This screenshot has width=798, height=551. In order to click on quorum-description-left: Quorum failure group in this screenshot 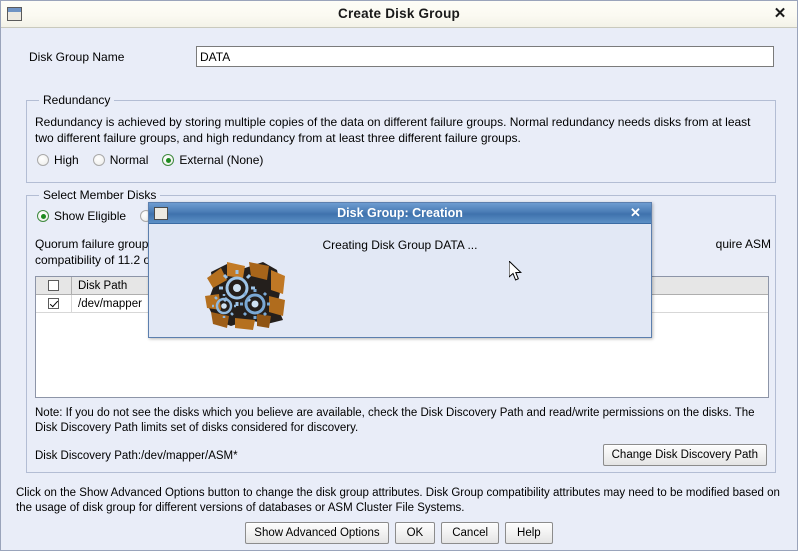, I will do `click(92, 244)`.